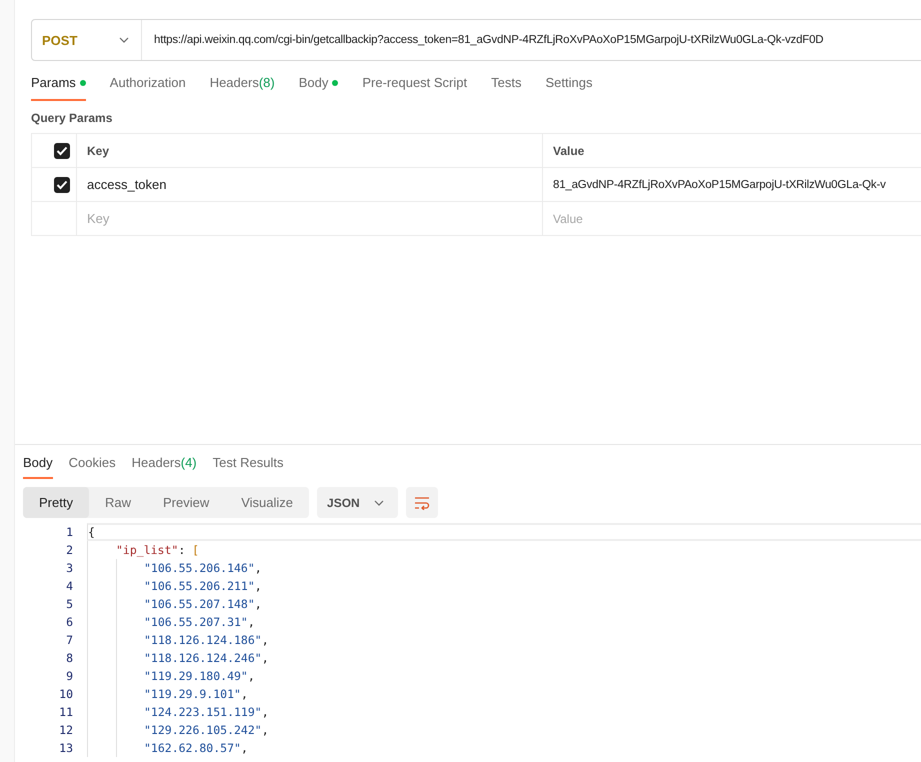  What do you see at coordinates (719, 185) in the screenshot?
I see `table-cell-text: 81_aGvdNP-4RZfLjRoXvPAoXoP15MGarpojU-tXRilzWu0GLa-Qk-v` at bounding box center [719, 185].